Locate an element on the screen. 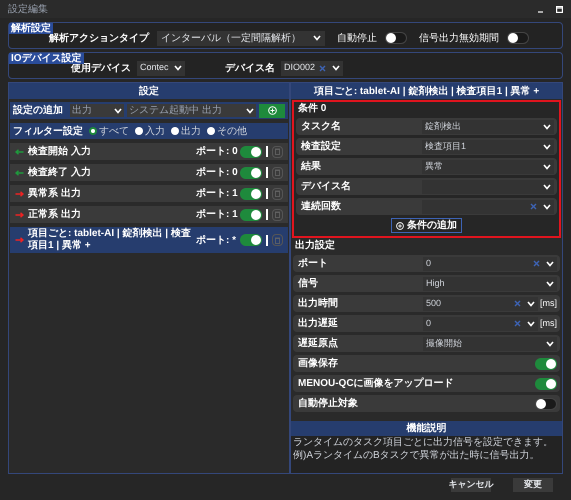 This screenshot has width=571, height=500. field-label: 設定の追加 is located at coordinates (38, 110).